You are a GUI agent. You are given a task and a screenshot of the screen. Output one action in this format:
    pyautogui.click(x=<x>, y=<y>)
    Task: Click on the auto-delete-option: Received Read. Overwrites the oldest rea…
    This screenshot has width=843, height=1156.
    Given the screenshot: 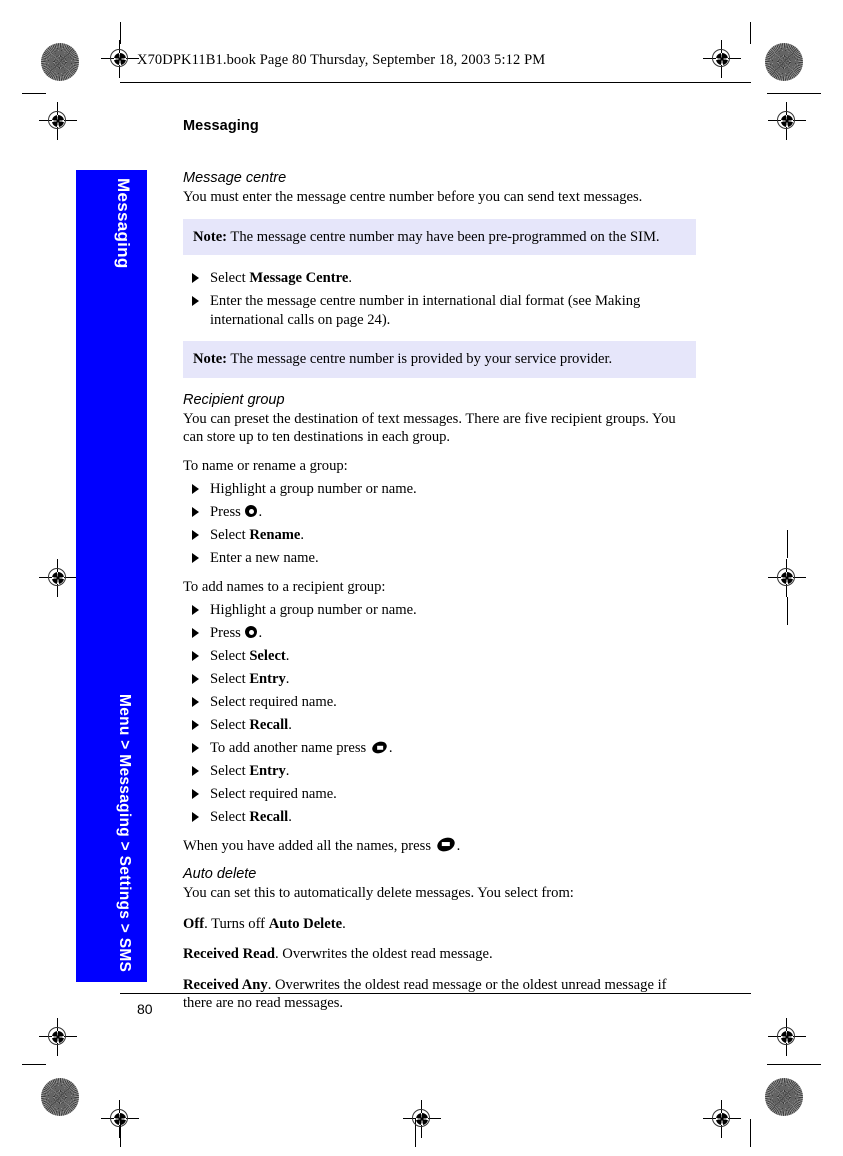 What is the action you would take?
    pyautogui.click(x=439, y=954)
    